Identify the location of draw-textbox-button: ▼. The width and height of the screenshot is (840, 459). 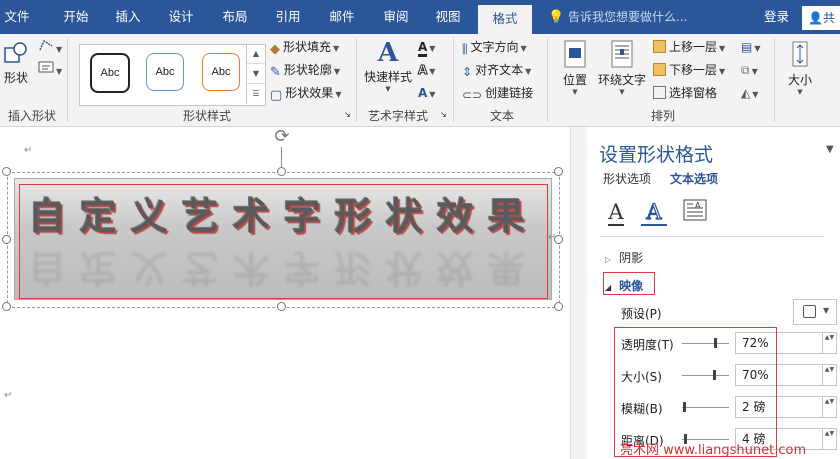
(50, 70).